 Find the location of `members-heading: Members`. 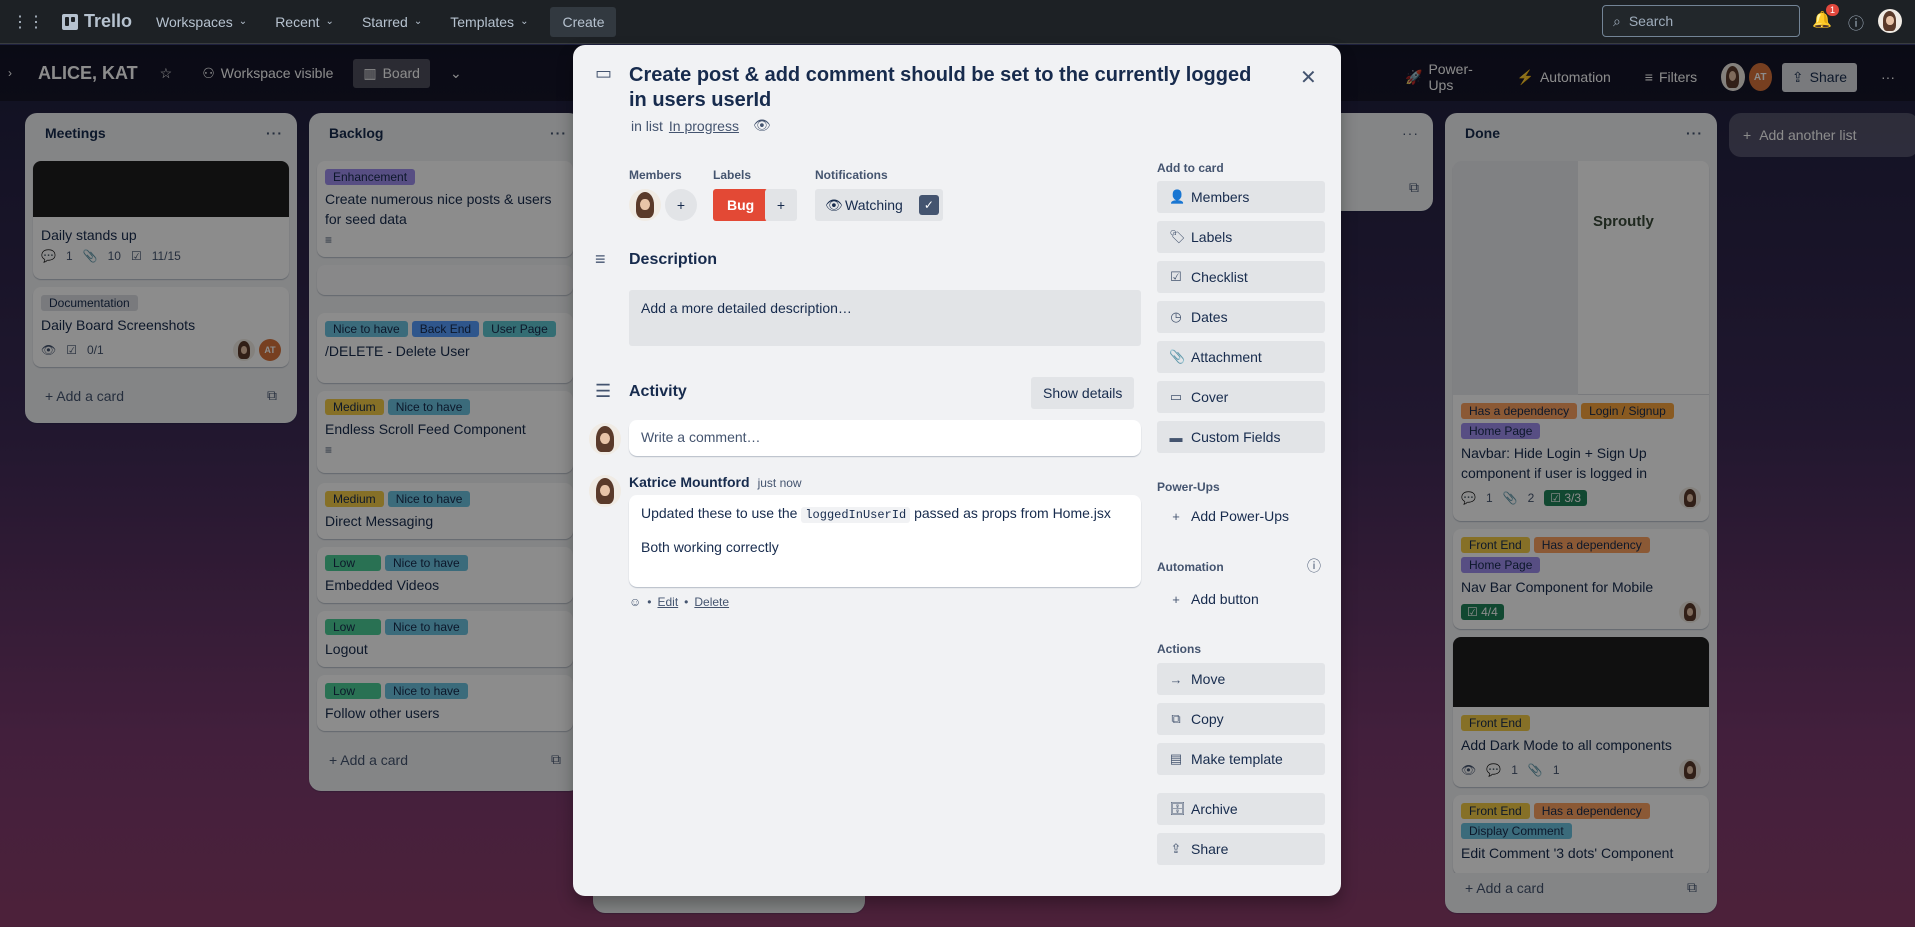

members-heading: Members is located at coordinates (655, 175).